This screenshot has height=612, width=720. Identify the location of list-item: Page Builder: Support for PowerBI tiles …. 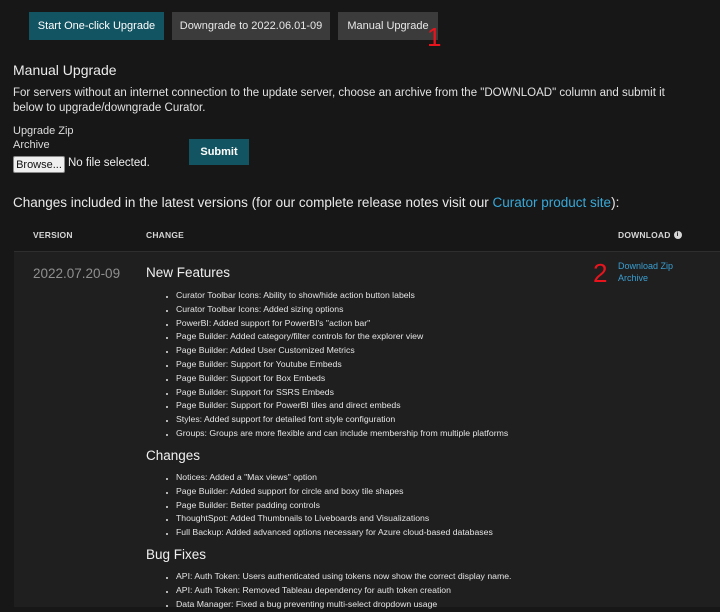
(342, 406).